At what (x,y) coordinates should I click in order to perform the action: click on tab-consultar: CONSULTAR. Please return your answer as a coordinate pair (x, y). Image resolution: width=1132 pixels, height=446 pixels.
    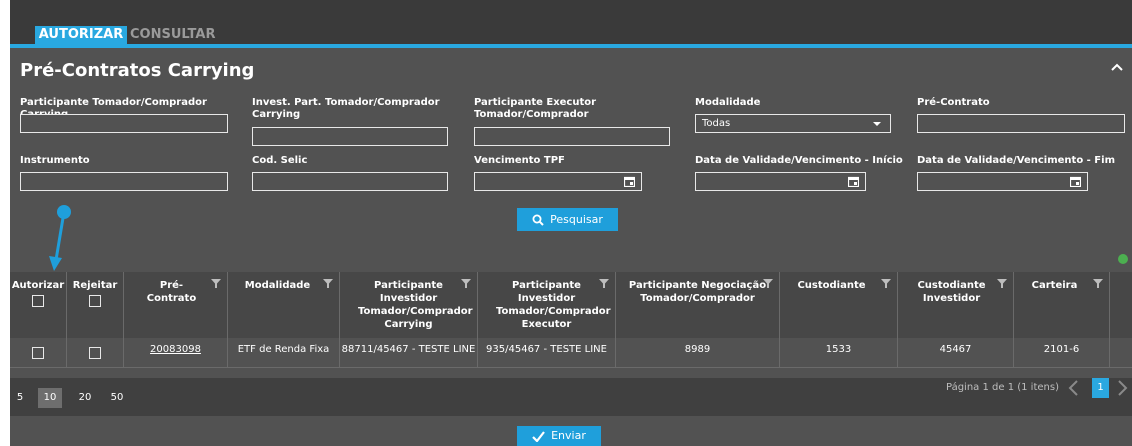
    Looking at the image, I should click on (172, 35).